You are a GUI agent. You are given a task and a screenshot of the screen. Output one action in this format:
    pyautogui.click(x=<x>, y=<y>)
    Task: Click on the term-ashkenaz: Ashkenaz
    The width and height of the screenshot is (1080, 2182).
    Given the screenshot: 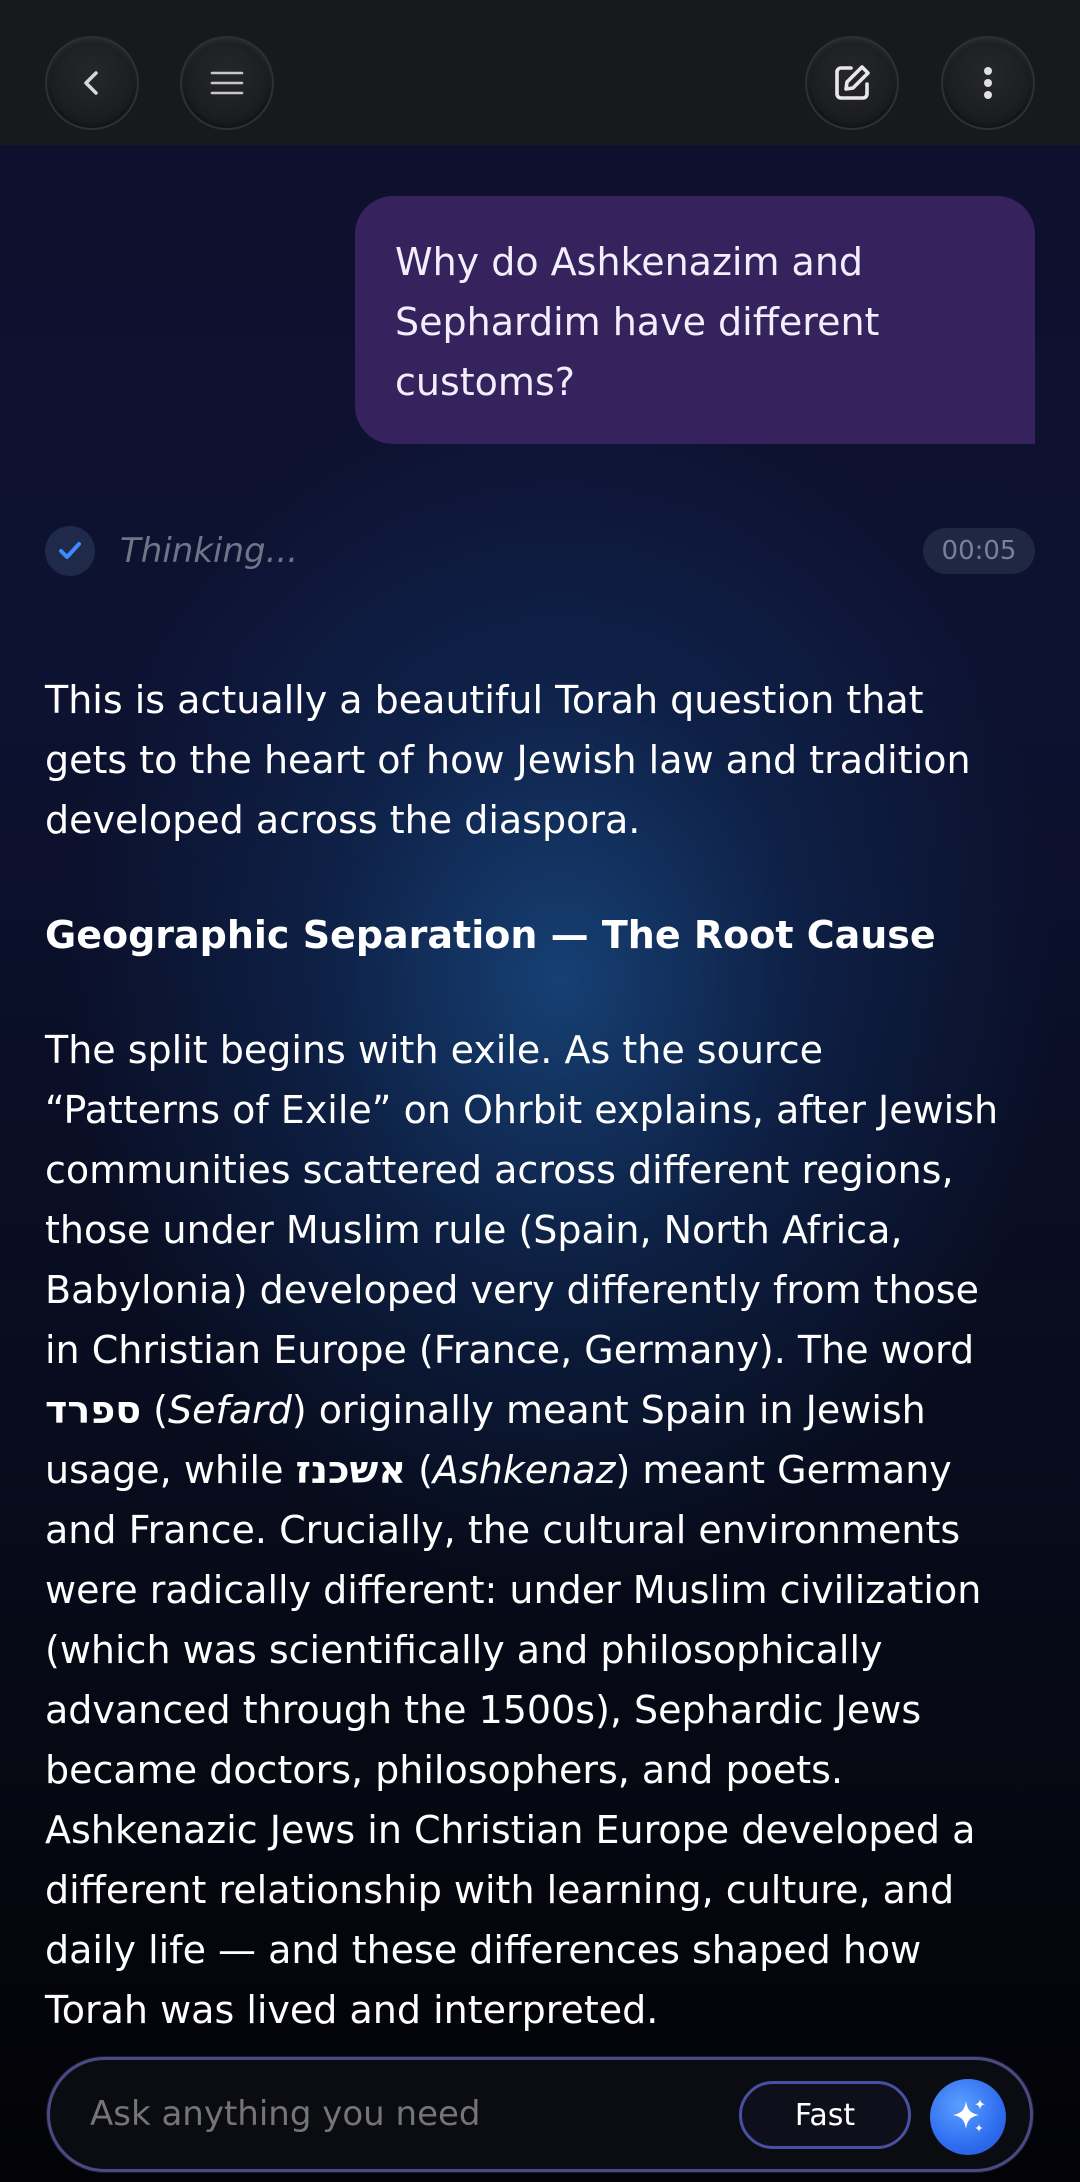 What is the action you would take?
    pyautogui.click(x=524, y=1470)
    